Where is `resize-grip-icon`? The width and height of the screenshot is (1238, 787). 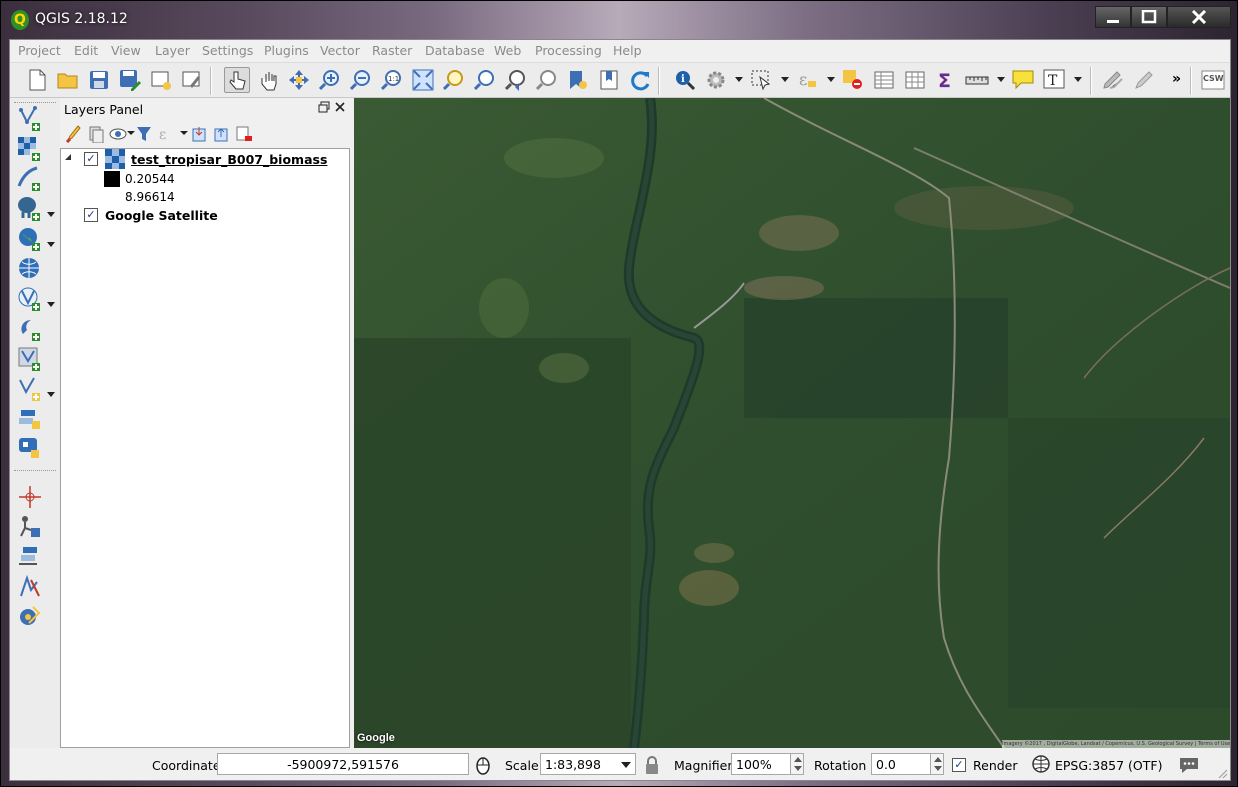
resize-grip-icon is located at coordinates (1223, 773).